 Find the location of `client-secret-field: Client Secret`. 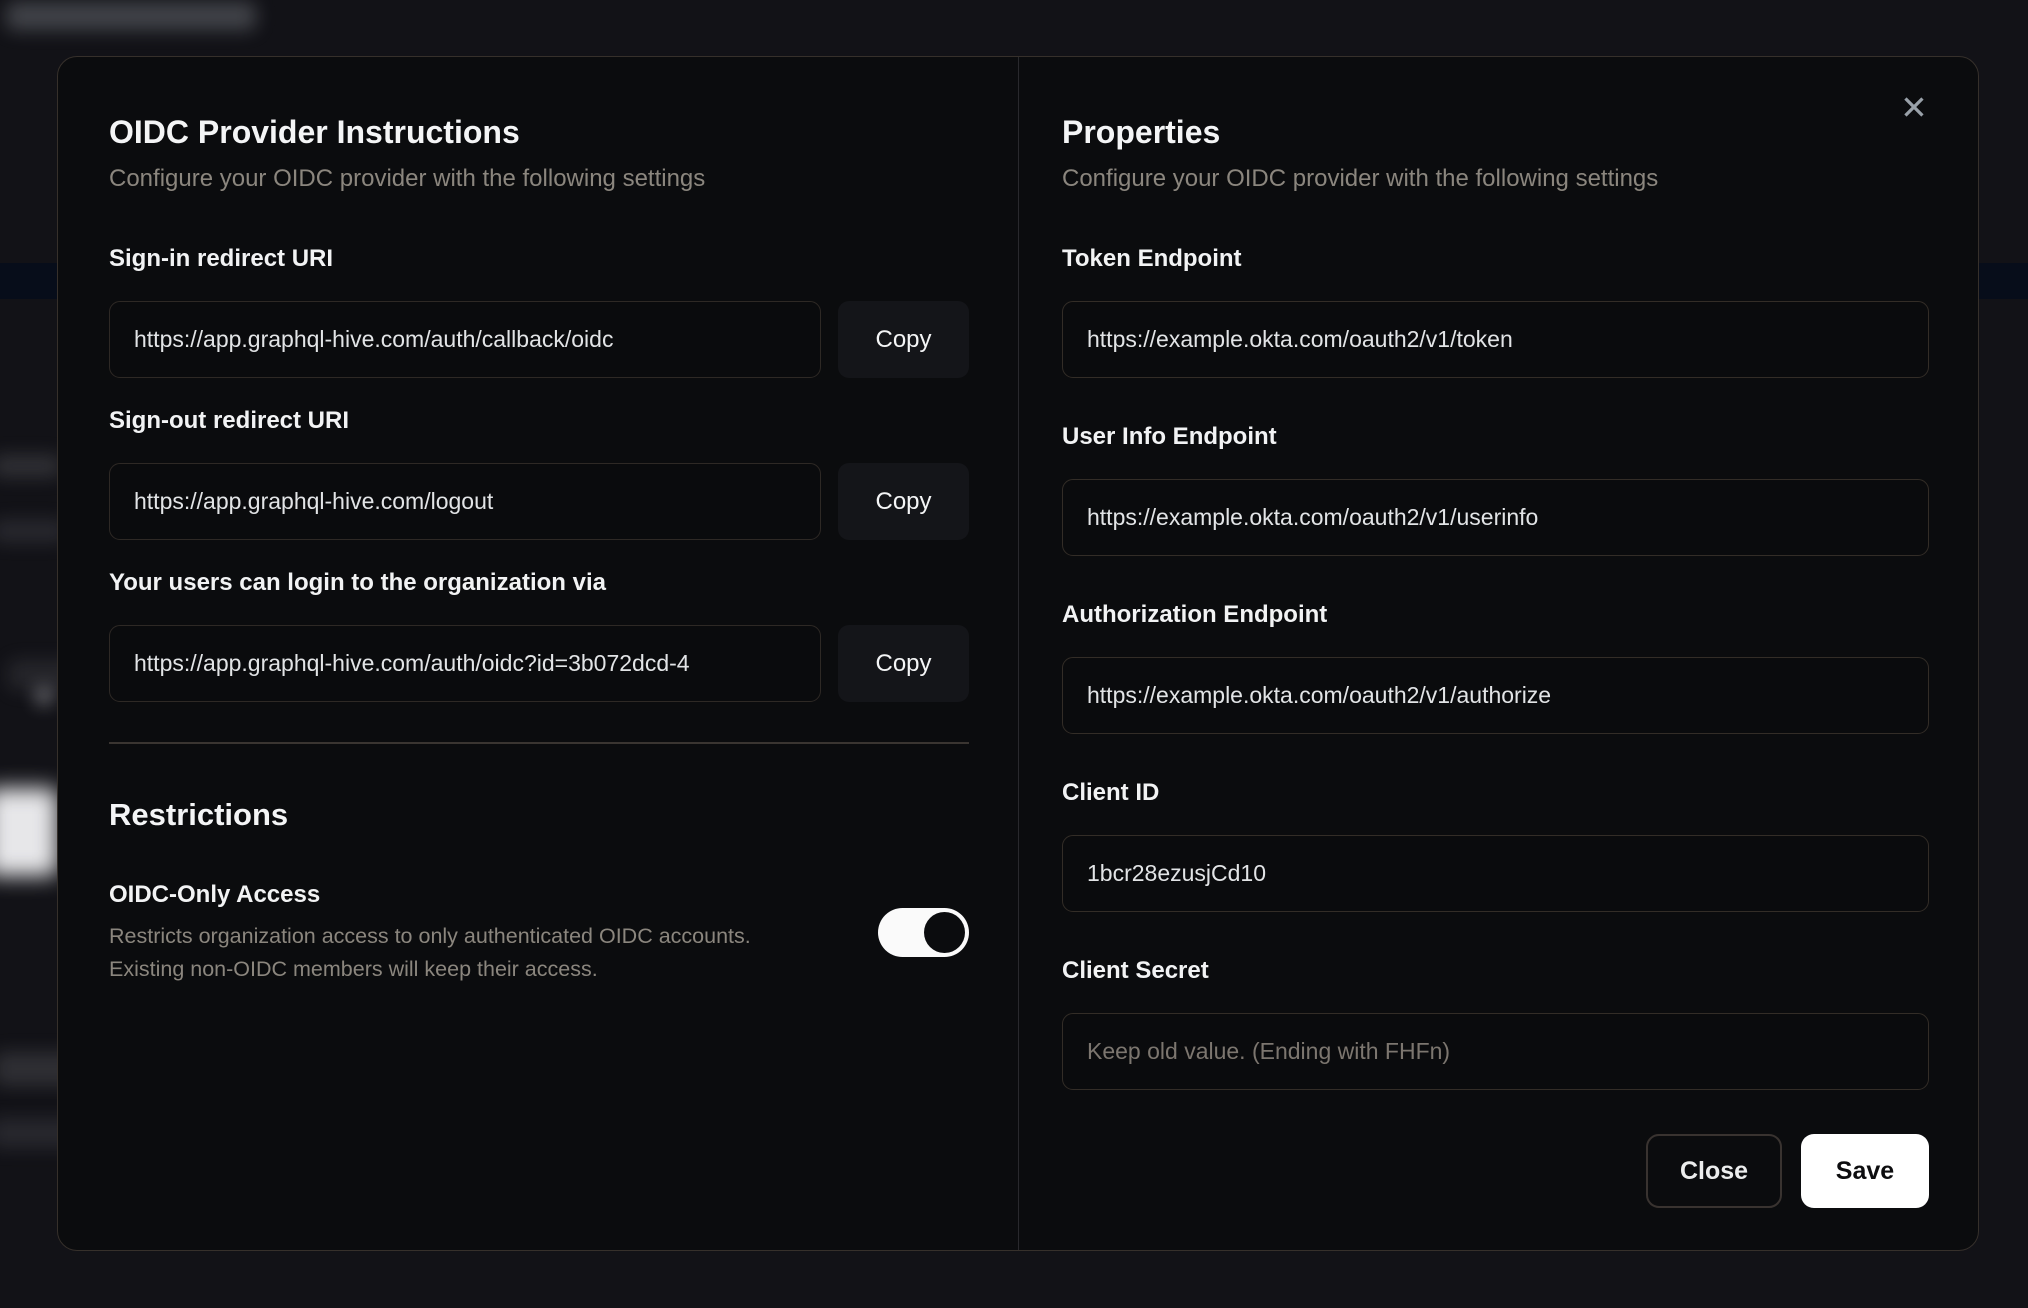

client-secret-field: Client Secret is located at coordinates (1495, 1023).